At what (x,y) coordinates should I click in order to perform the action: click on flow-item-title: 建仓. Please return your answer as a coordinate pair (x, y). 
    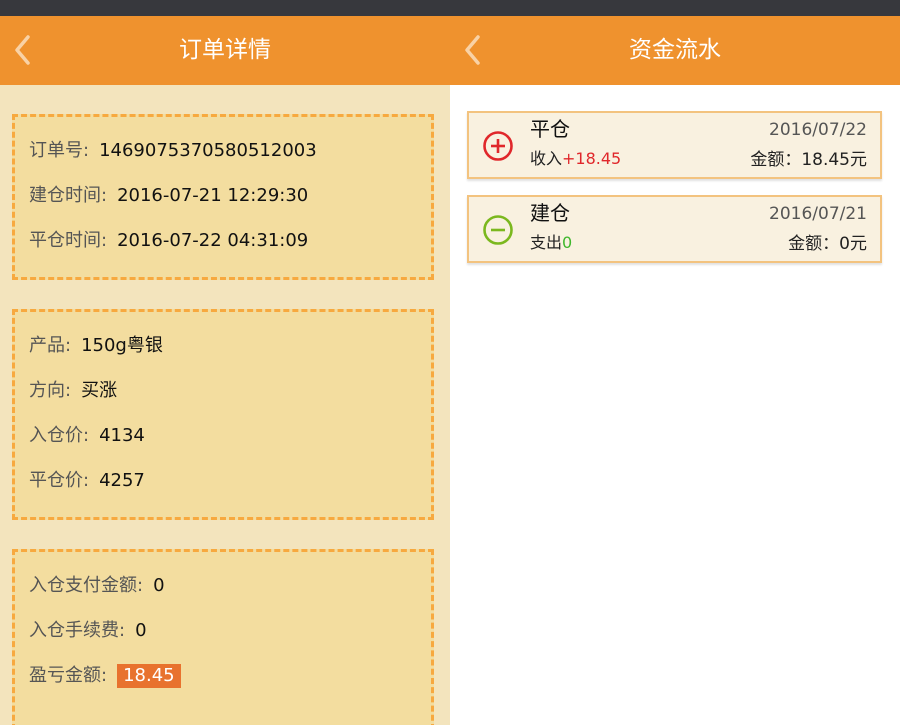
    Looking at the image, I should click on (550, 213).